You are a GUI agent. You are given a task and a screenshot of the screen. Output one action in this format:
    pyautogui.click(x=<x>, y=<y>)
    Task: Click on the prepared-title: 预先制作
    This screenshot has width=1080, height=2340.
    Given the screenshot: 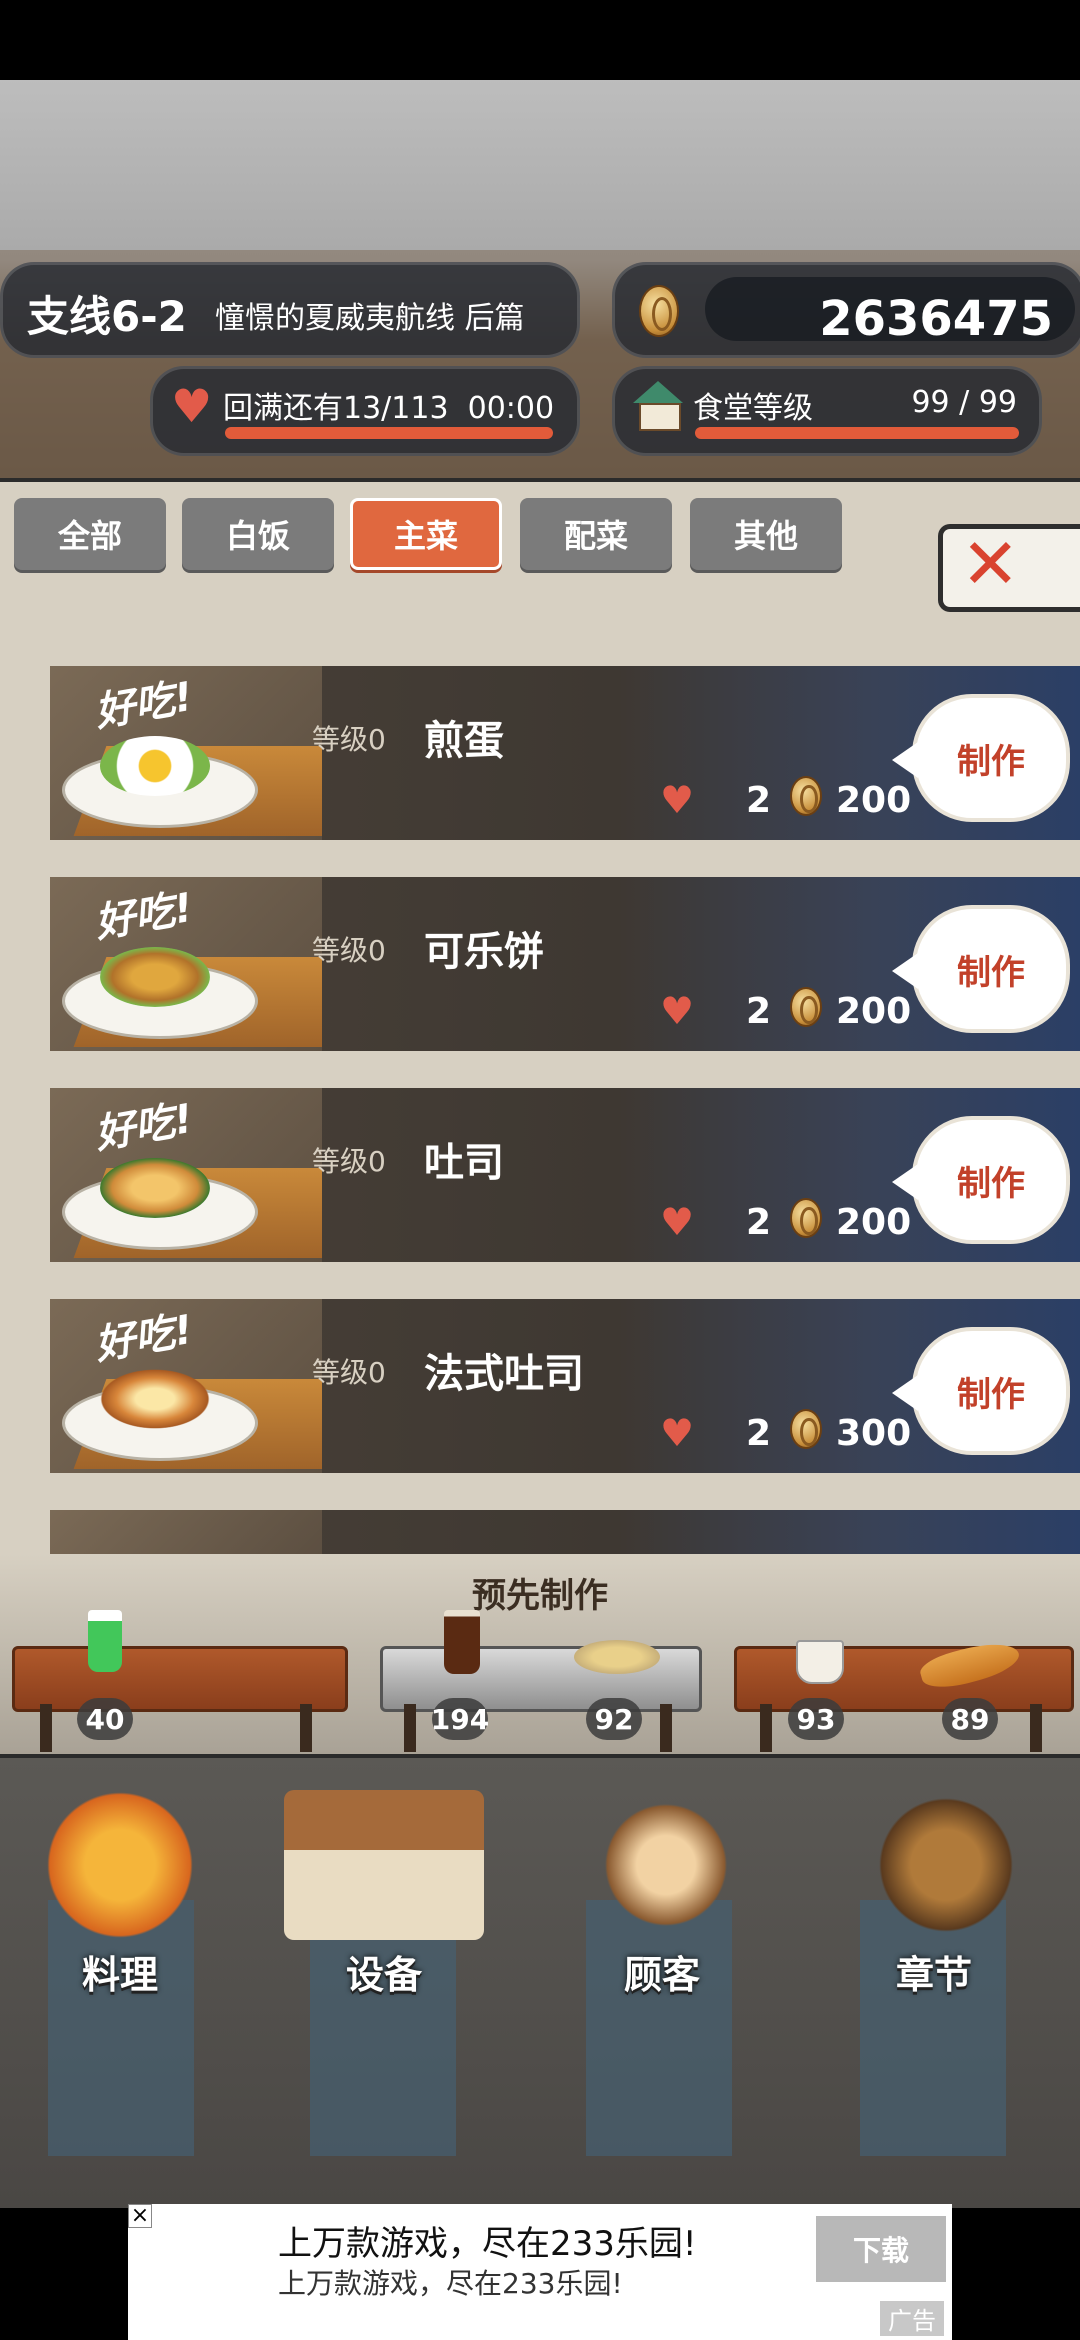 What is the action you would take?
    pyautogui.click(x=540, y=1596)
    